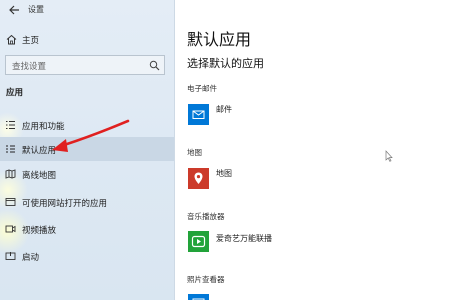 The width and height of the screenshot is (450, 300). What do you see at coordinates (39, 231) in the screenshot?
I see `sidebar-item-label: 视频播放` at bounding box center [39, 231].